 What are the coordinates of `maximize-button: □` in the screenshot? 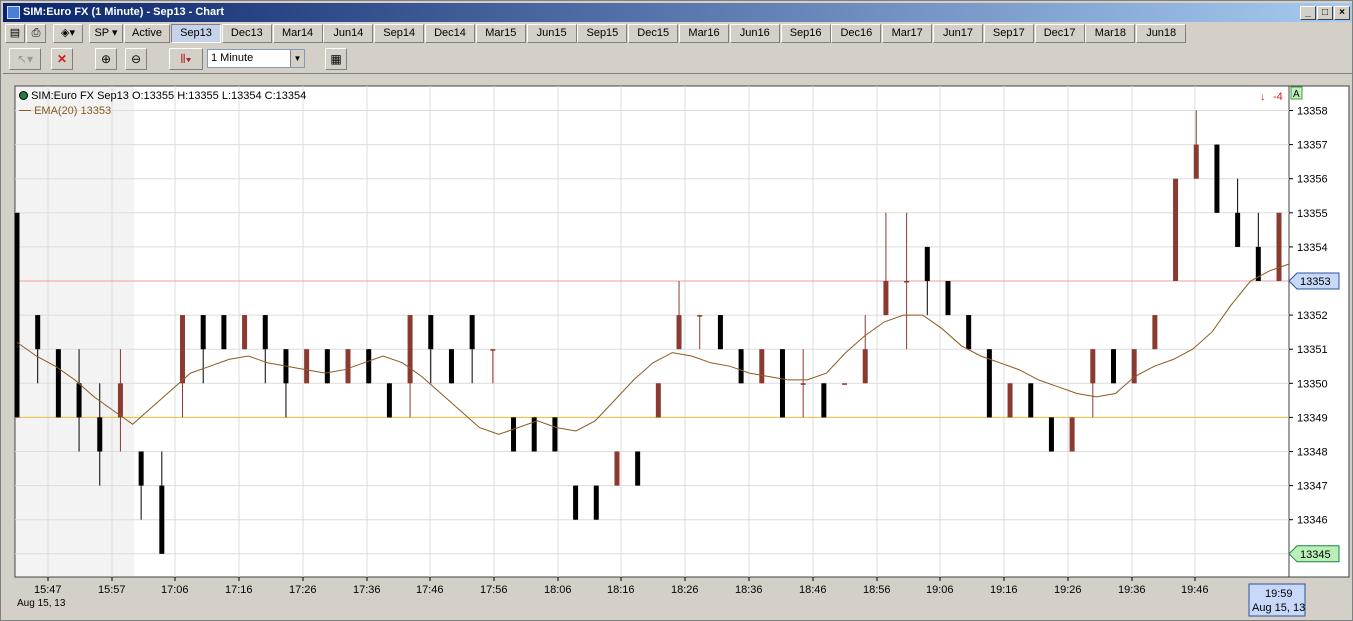 It's located at (1325, 13).